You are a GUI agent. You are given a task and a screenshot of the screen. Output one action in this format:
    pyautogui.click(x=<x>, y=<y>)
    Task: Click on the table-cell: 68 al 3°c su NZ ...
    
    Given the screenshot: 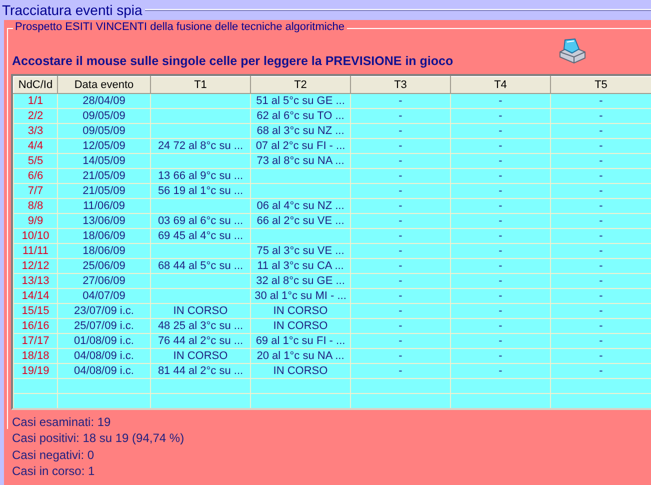 What is the action you would take?
    pyautogui.click(x=300, y=131)
    